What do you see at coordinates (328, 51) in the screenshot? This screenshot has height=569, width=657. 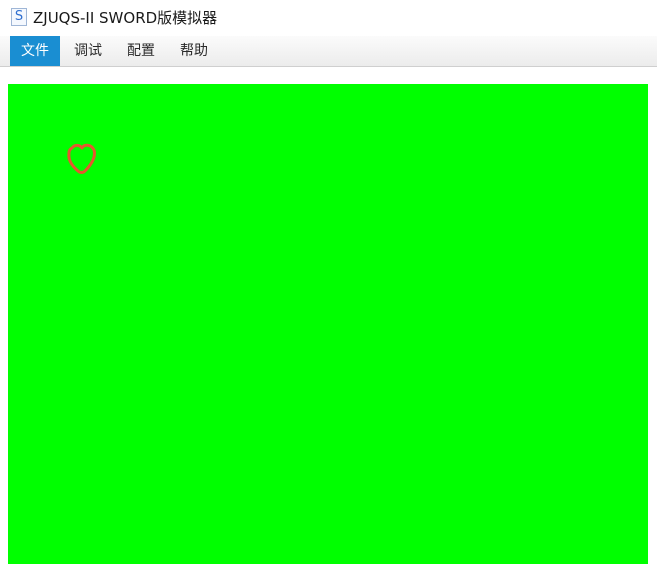 I see `menu-bar: 文件 调试 配置 帮助` at bounding box center [328, 51].